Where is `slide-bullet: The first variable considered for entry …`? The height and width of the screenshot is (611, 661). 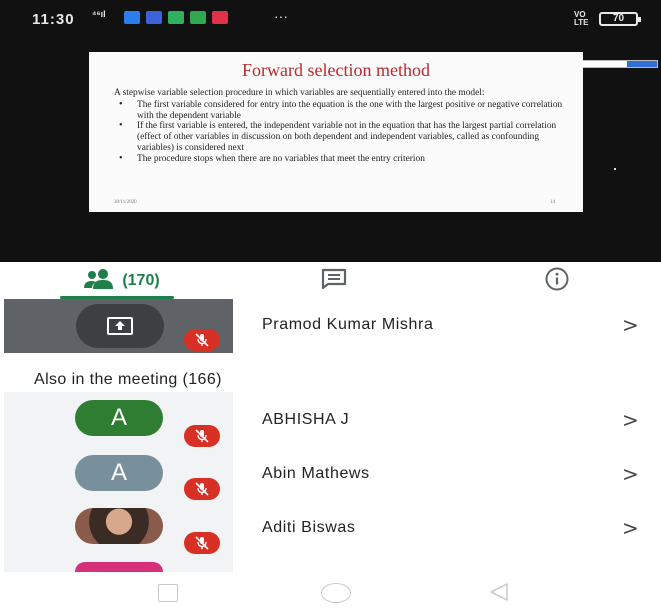
slide-bullet: The first variable considered for entry … is located at coordinates (341, 111).